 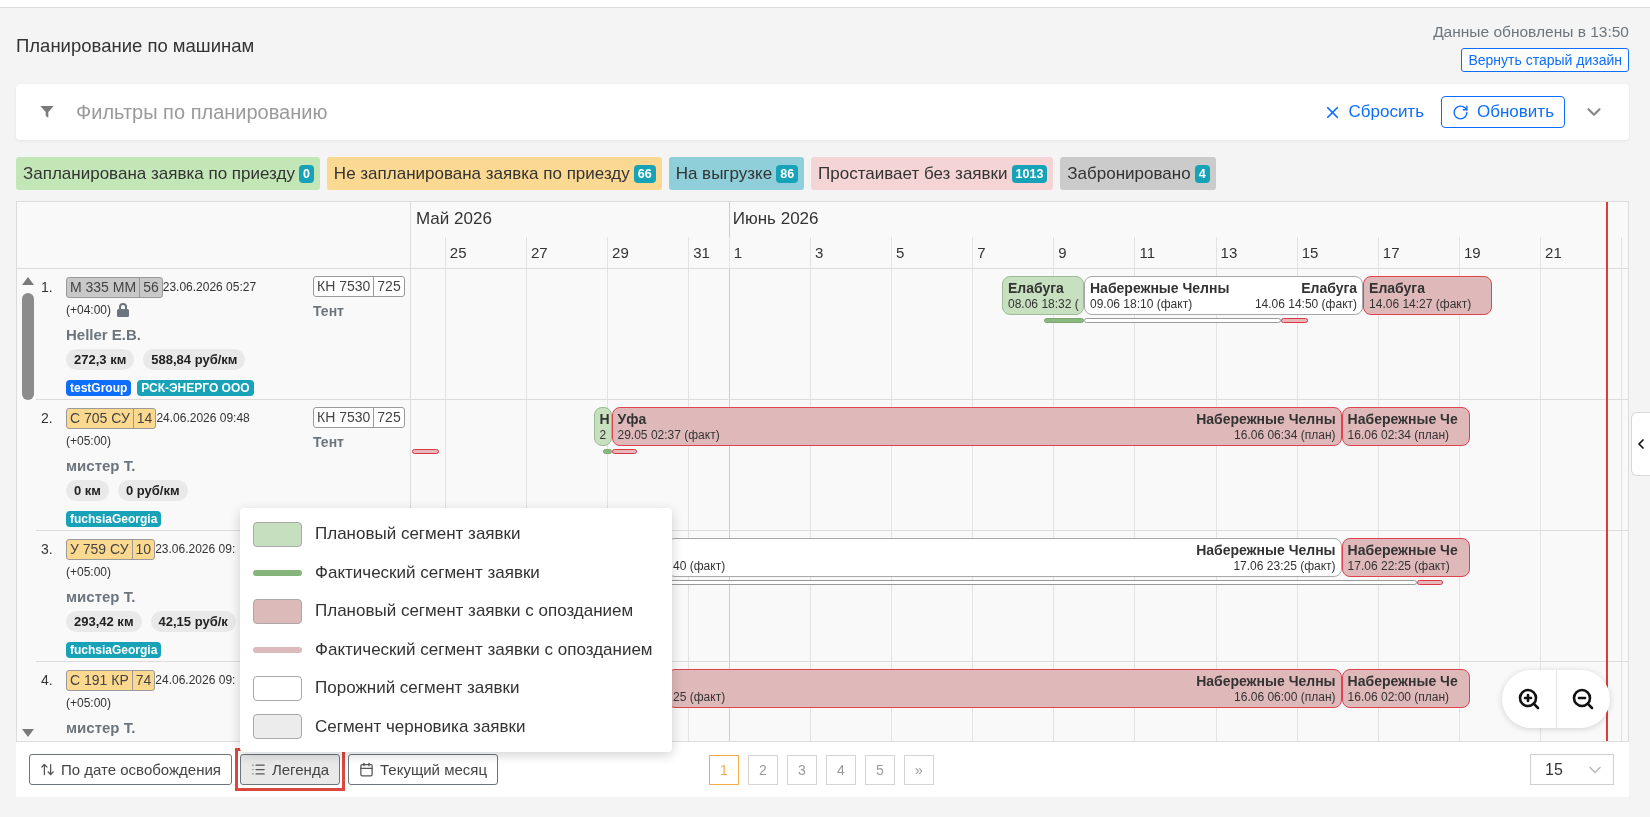 I want to click on status-chip: Не запланирована заявка по приезду 66, so click(x=494, y=173).